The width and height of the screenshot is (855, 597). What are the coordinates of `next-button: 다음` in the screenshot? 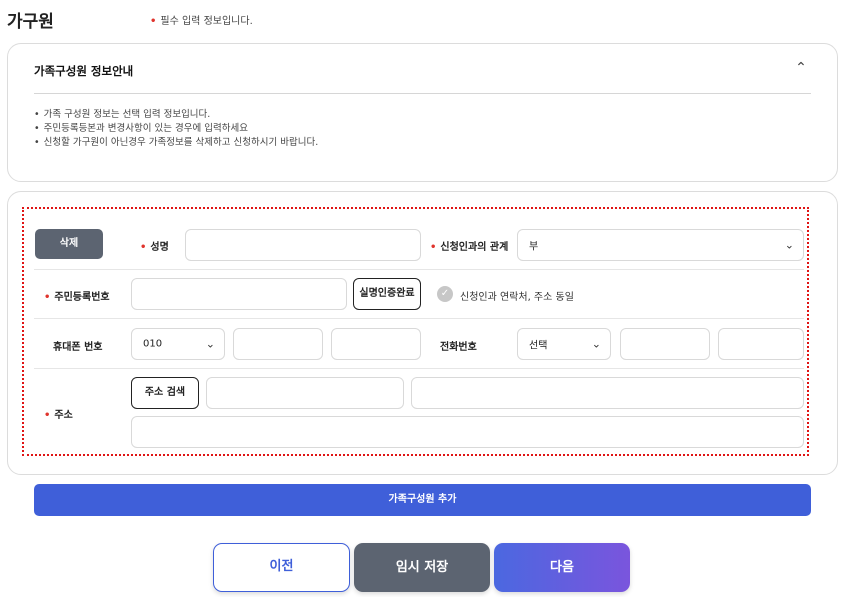 It's located at (562, 567).